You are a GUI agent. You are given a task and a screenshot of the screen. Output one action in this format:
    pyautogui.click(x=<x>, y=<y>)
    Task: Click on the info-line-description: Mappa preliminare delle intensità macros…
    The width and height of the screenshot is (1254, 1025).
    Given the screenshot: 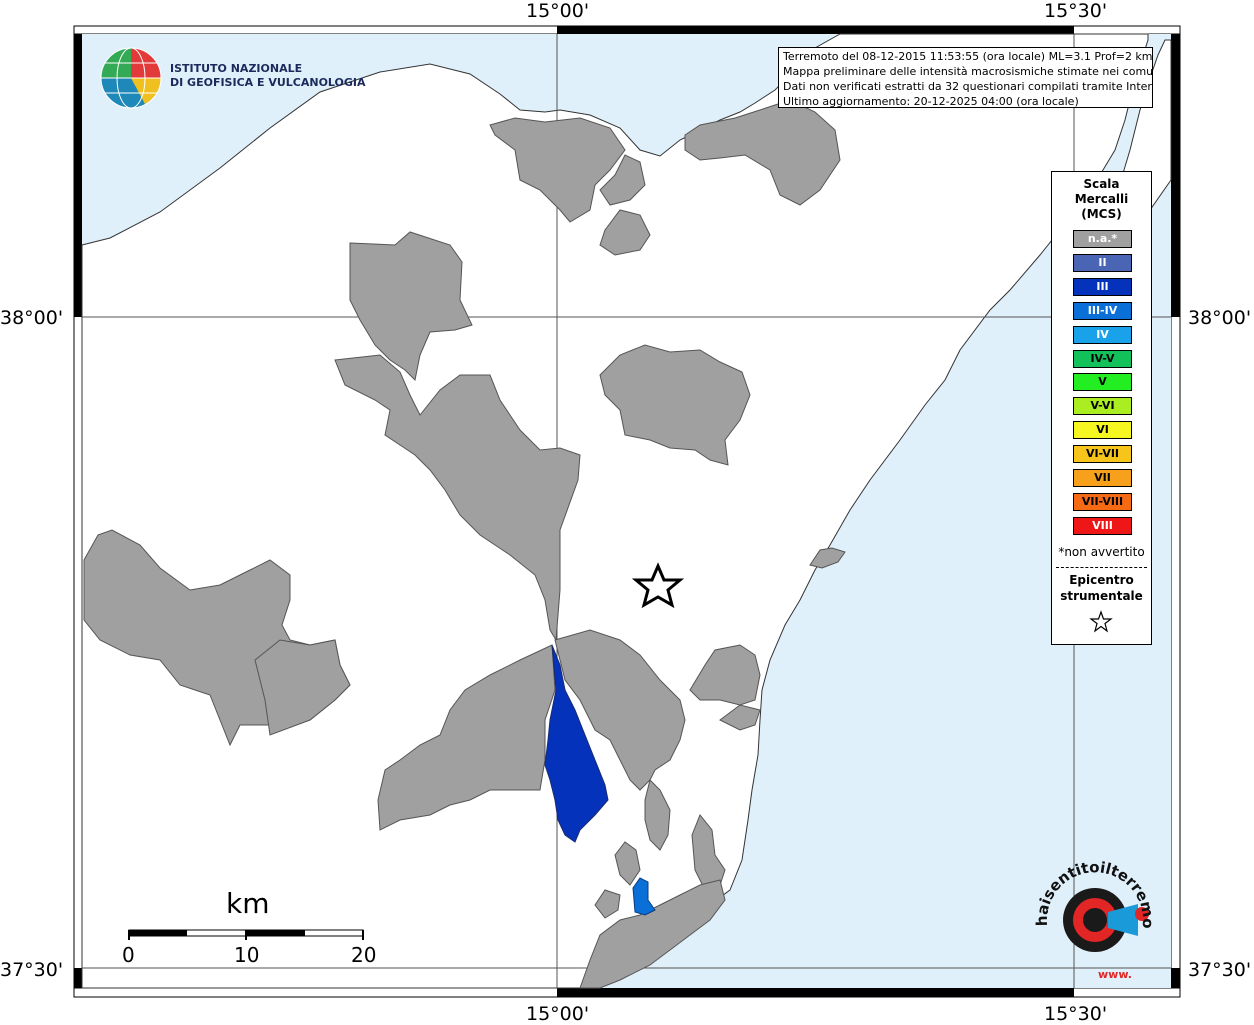 What is the action you would take?
    pyautogui.click(x=968, y=71)
    